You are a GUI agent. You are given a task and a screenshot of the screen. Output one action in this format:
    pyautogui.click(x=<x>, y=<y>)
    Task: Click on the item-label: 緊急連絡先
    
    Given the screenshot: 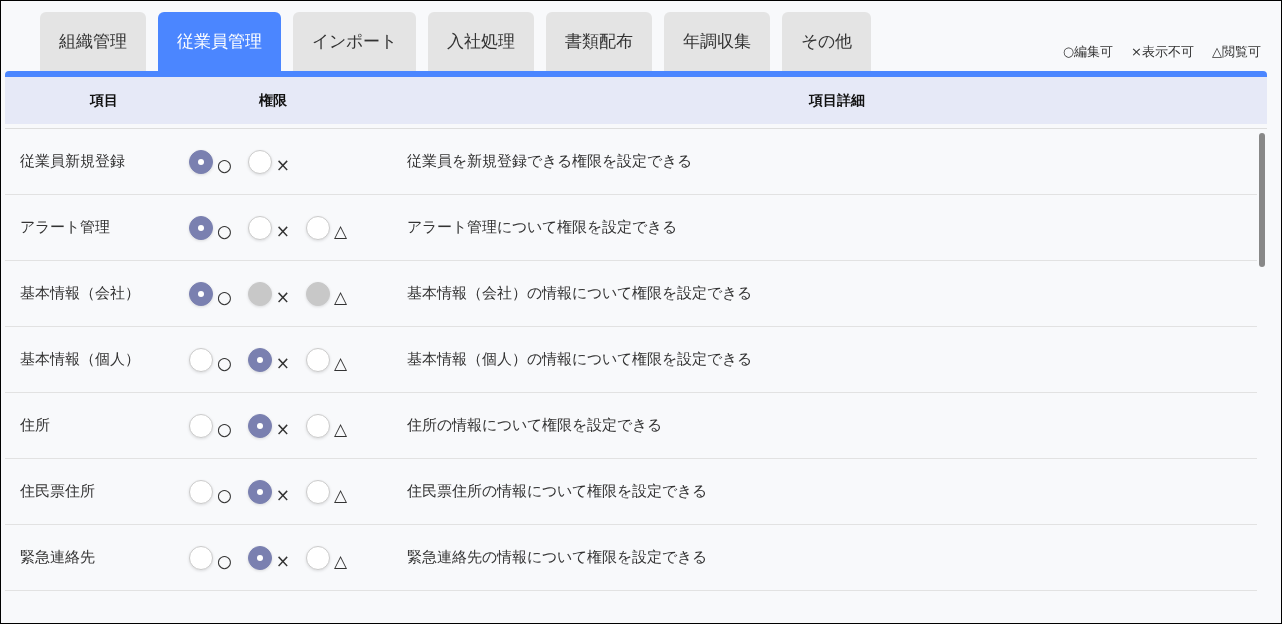 What is the action you would take?
    pyautogui.click(x=57, y=557)
    